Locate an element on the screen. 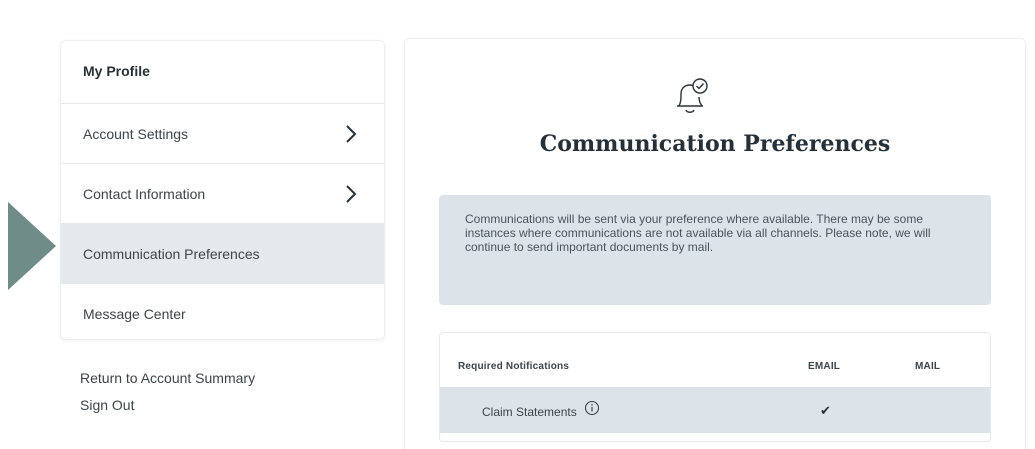 The image size is (1035, 449). sidebar-item-label: Account Settings is located at coordinates (136, 133).